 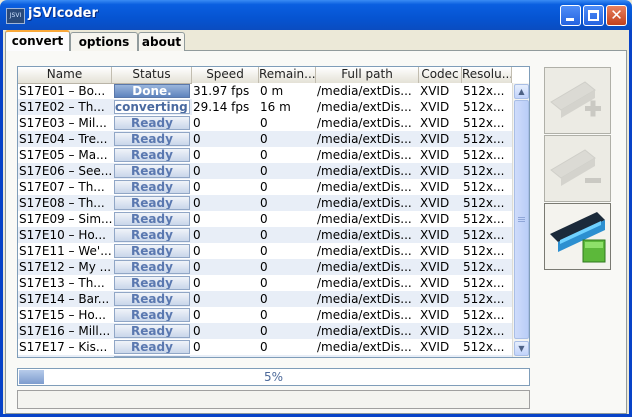 What do you see at coordinates (577, 100) in the screenshot?
I see `add-files-button` at bounding box center [577, 100].